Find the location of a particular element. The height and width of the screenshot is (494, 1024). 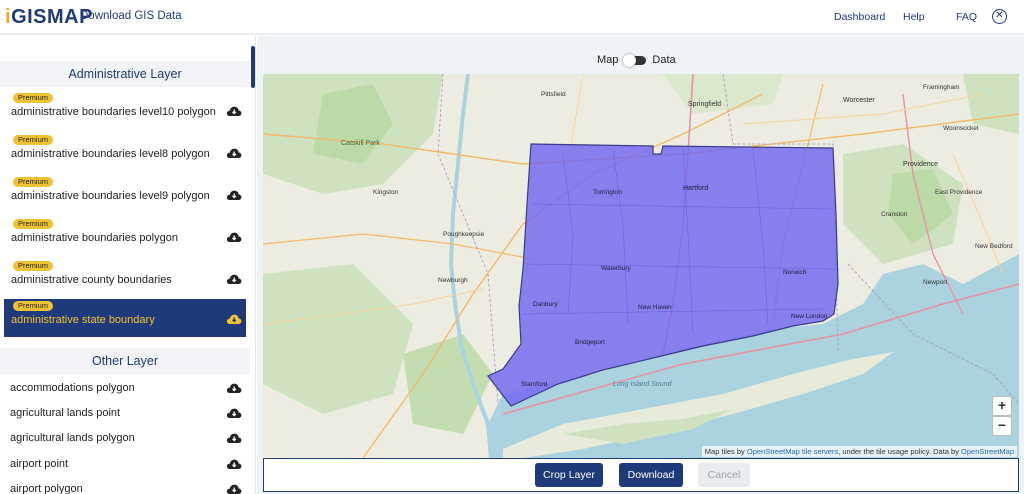

label-new-bedford: New Bedford is located at coordinates (994, 246).